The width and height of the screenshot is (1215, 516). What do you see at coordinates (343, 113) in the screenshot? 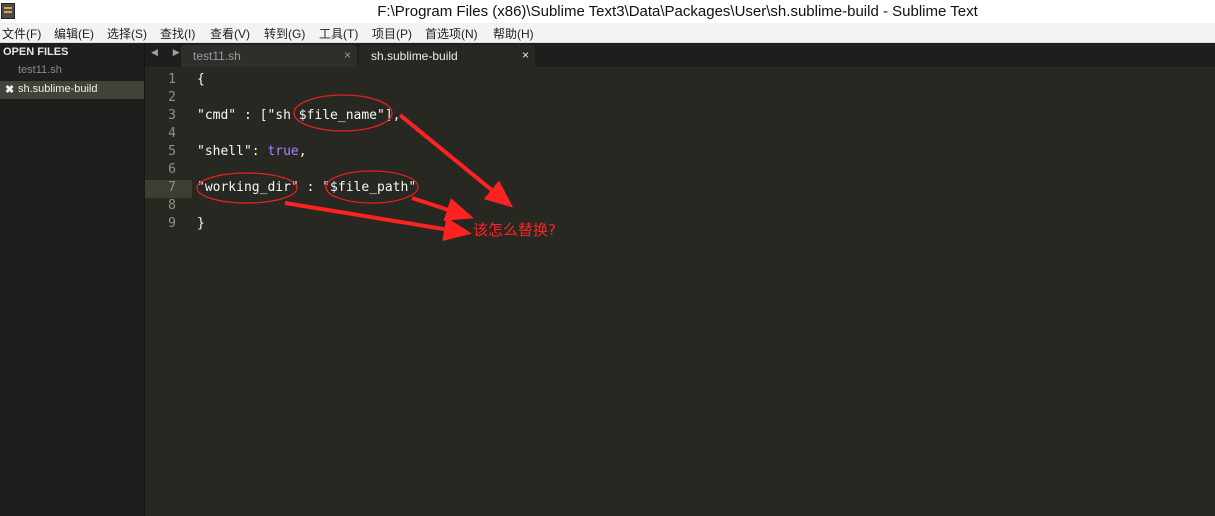
I see `highlight-ellipse-file-name` at bounding box center [343, 113].